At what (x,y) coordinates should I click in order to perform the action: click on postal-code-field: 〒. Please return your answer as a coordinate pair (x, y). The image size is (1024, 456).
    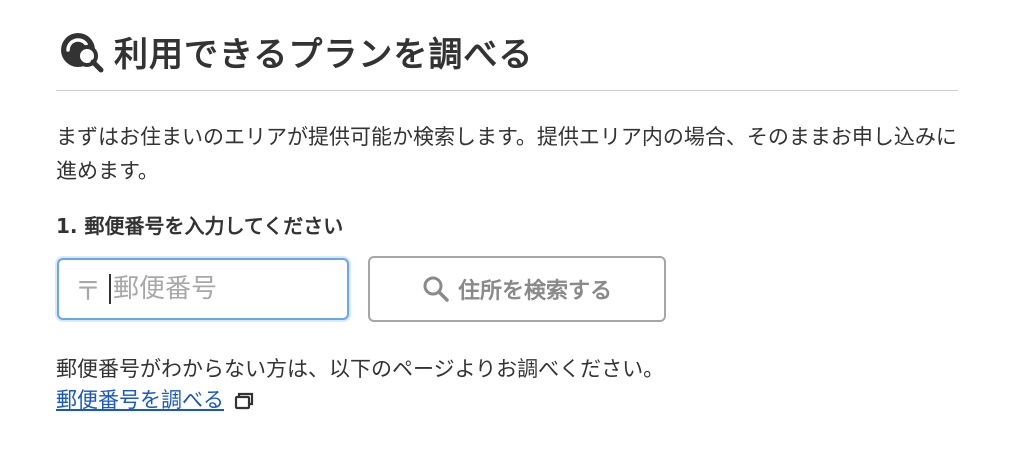
    Looking at the image, I should click on (203, 289).